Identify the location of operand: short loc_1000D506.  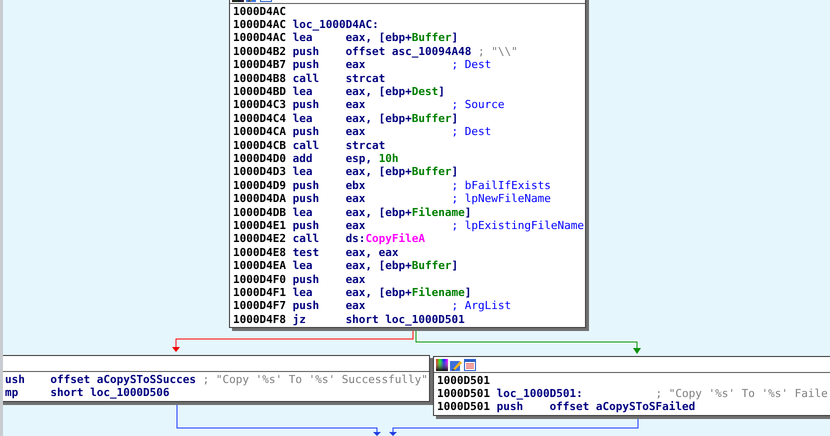
(110, 393).